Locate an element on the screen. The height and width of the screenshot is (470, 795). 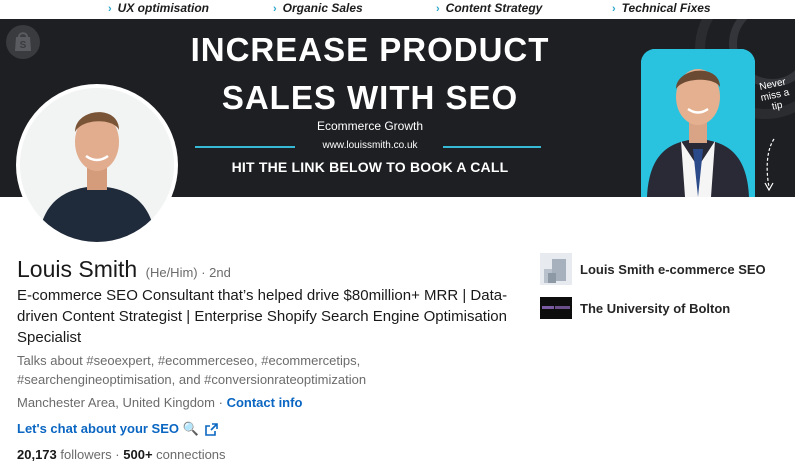
curved-arrow-icon is located at coordinates (769, 165).